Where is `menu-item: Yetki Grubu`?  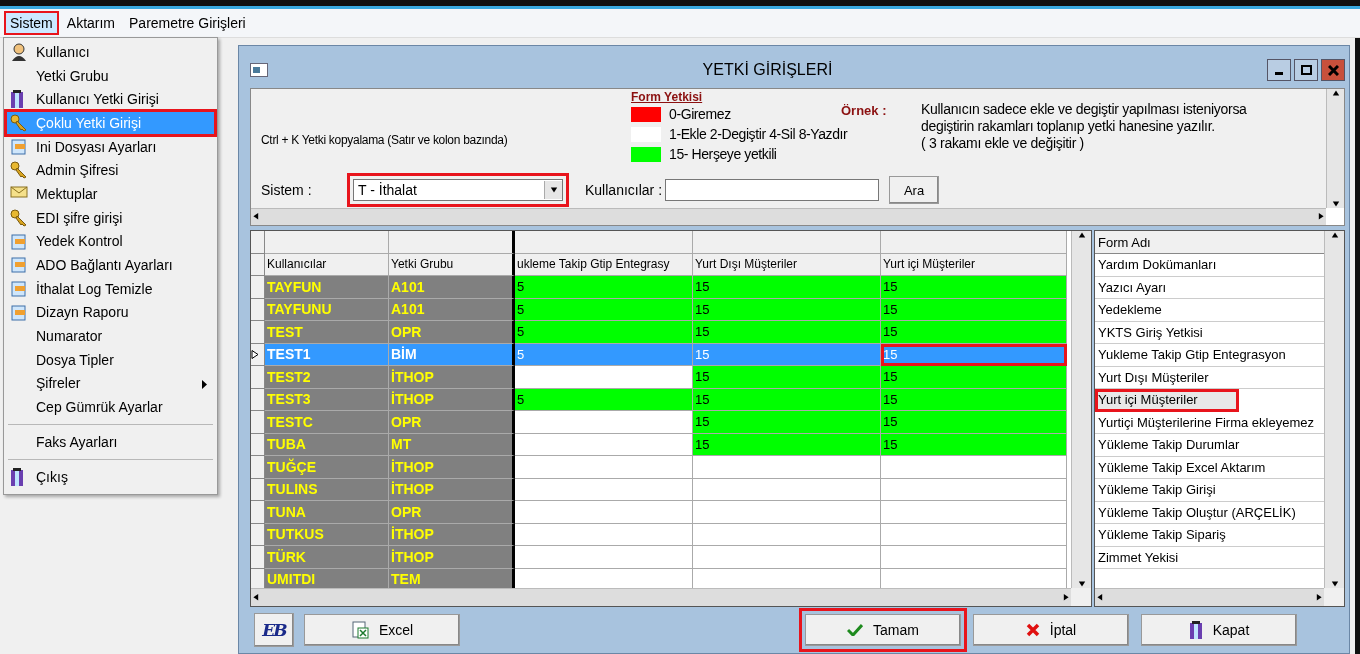 menu-item: Yetki Grubu is located at coordinates (110, 75).